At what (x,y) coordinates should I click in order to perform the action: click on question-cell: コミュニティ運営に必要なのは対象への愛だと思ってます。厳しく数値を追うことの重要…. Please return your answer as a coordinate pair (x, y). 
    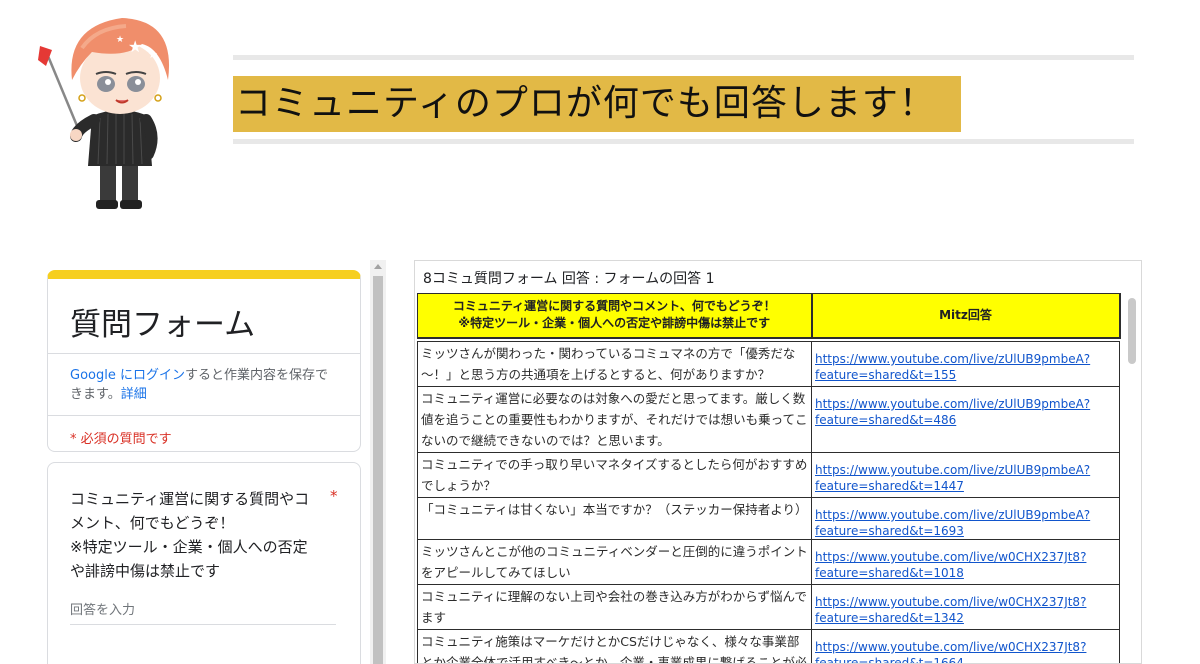
    Looking at the image, I should click on (614, 419).